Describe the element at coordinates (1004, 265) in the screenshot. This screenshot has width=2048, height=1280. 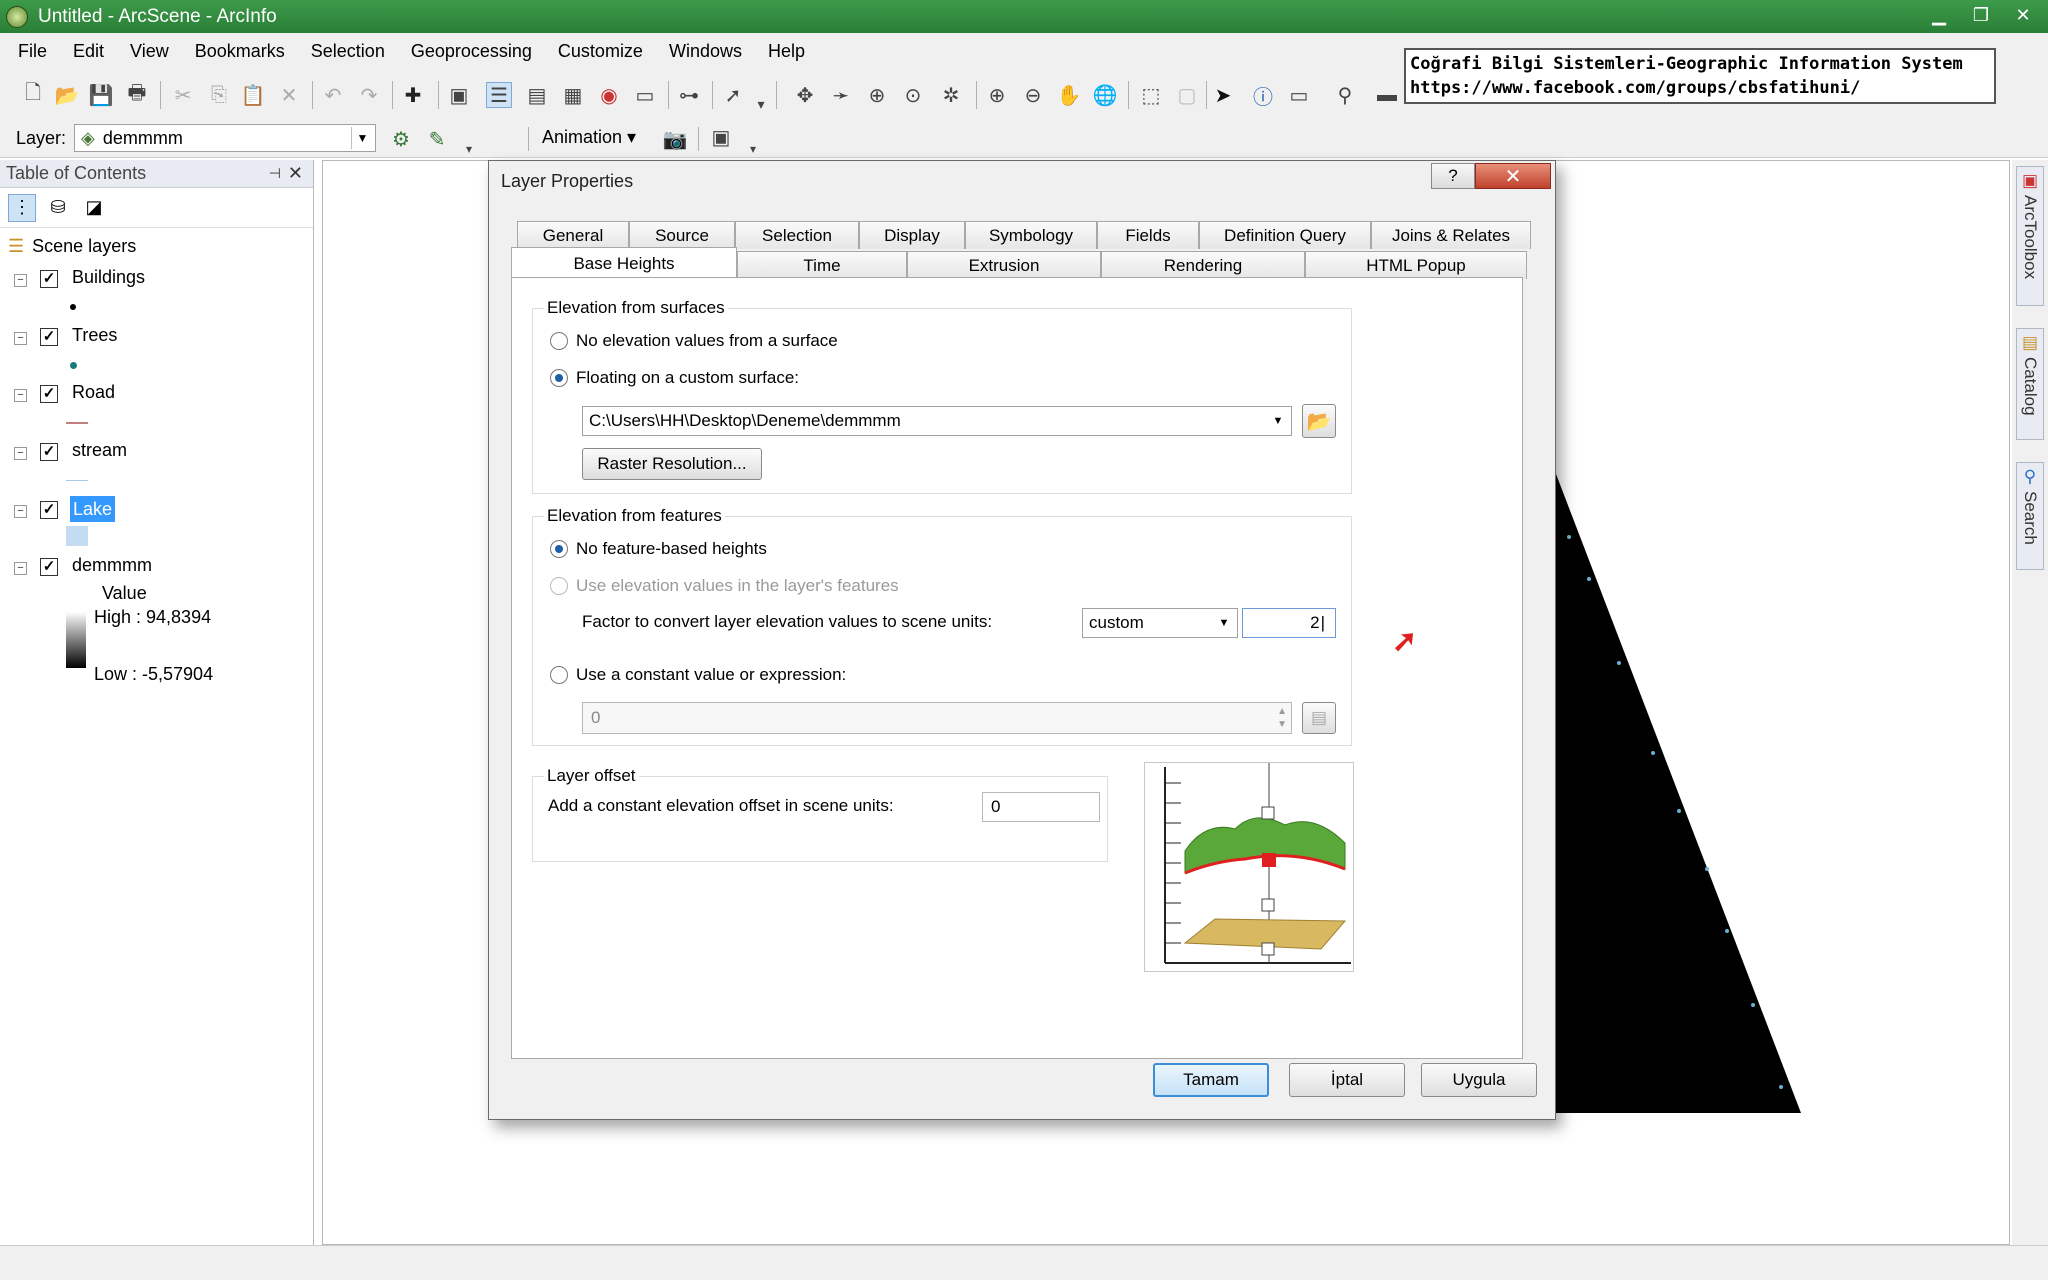
I see `tab-extrusion: Extrusion` at that location.